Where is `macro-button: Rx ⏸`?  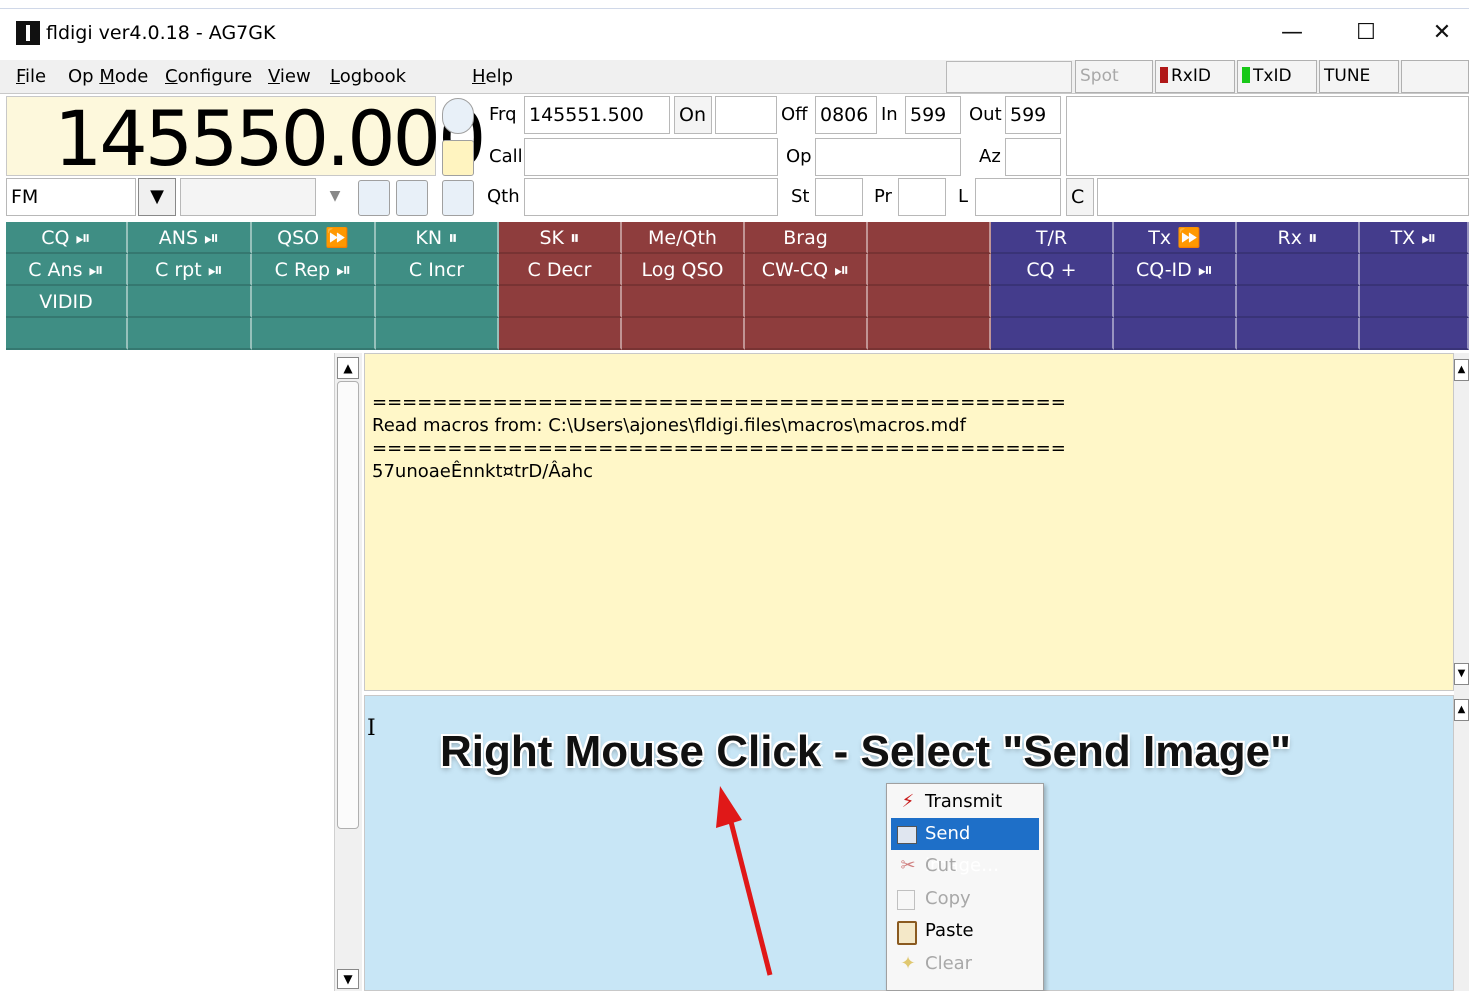
macro-button: Rx ⏸ is located at coordinates (1298, 238).